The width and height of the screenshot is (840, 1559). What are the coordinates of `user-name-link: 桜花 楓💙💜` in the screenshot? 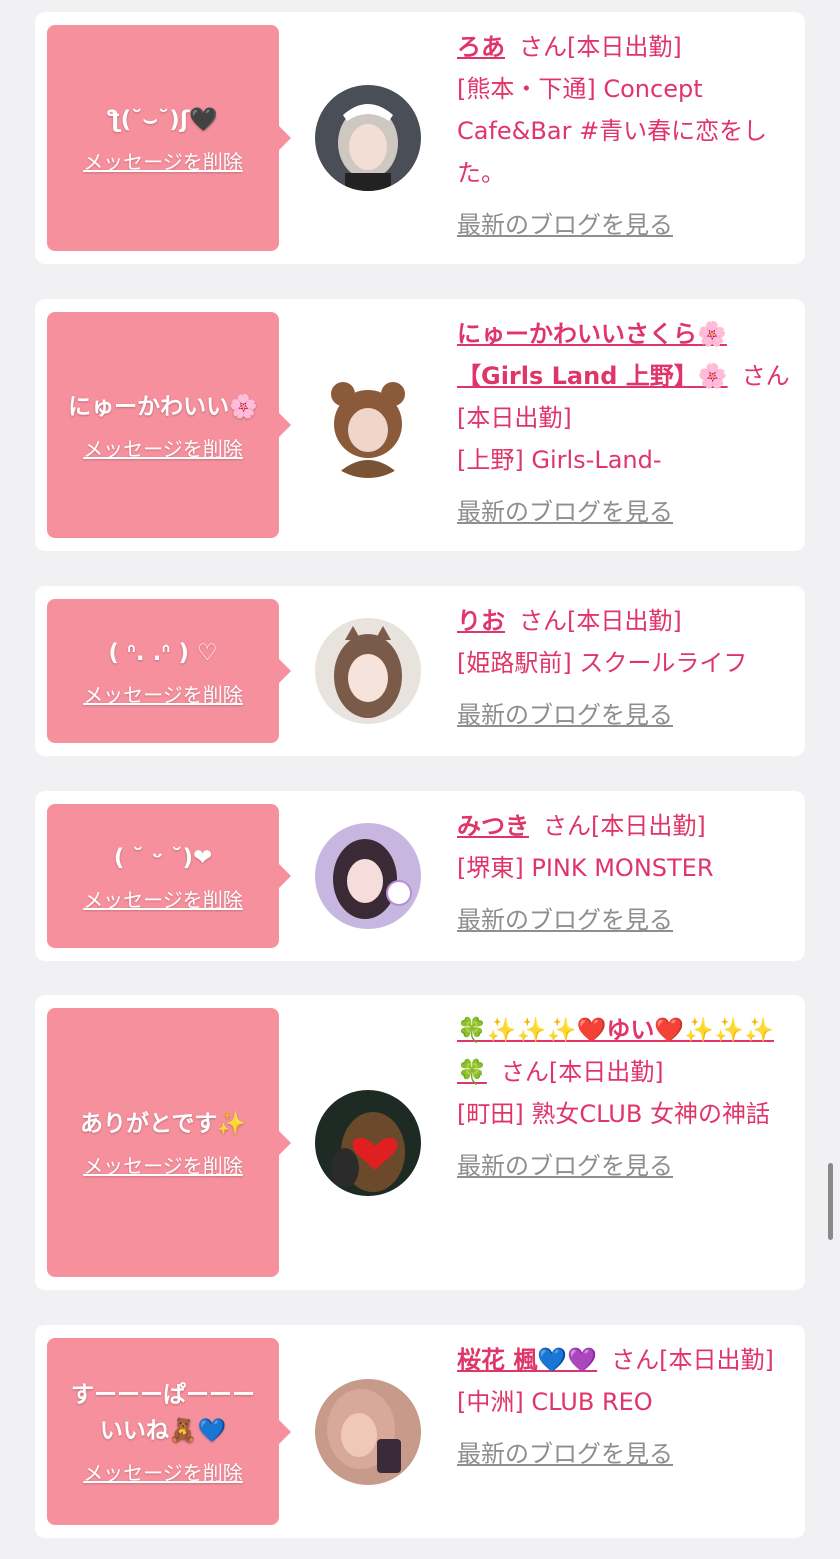 It's located at (527, 1360).